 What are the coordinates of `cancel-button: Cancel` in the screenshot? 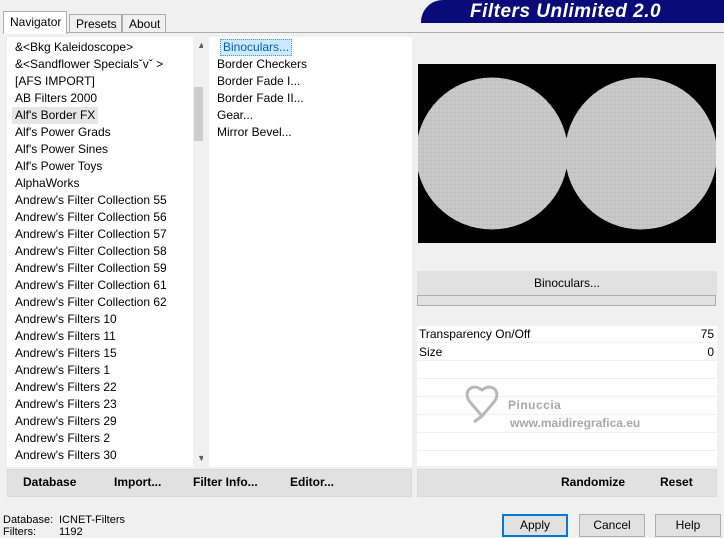 It's located at (612, 525).